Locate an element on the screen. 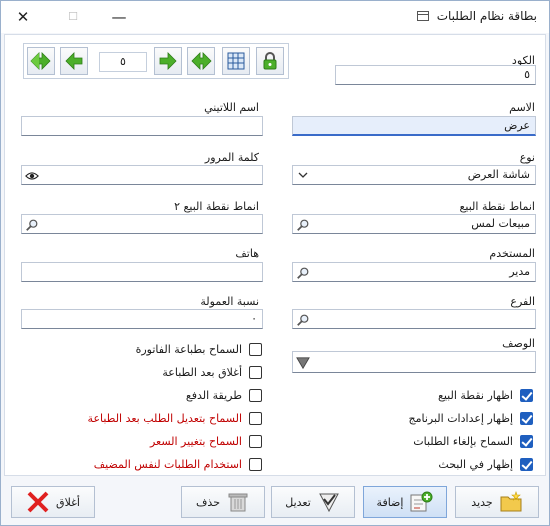  next-record-button is located at coordinates (74, 61).